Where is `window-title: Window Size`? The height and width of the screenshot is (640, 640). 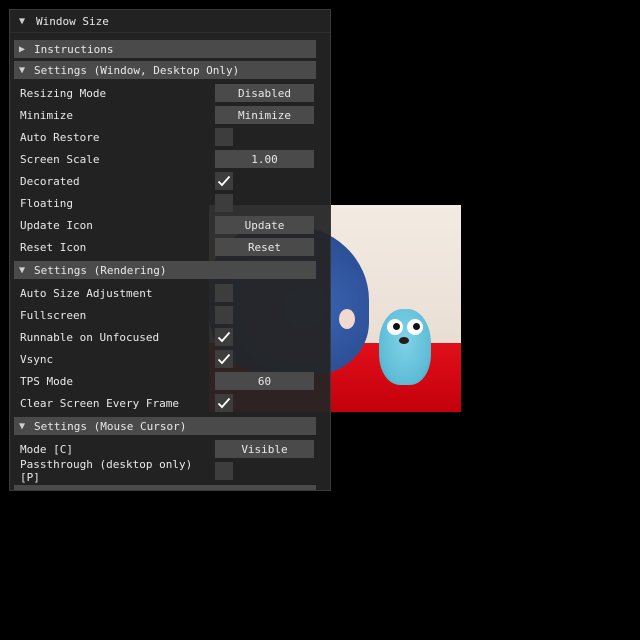 window-title: Window Size is located at coordinates (72, 21).